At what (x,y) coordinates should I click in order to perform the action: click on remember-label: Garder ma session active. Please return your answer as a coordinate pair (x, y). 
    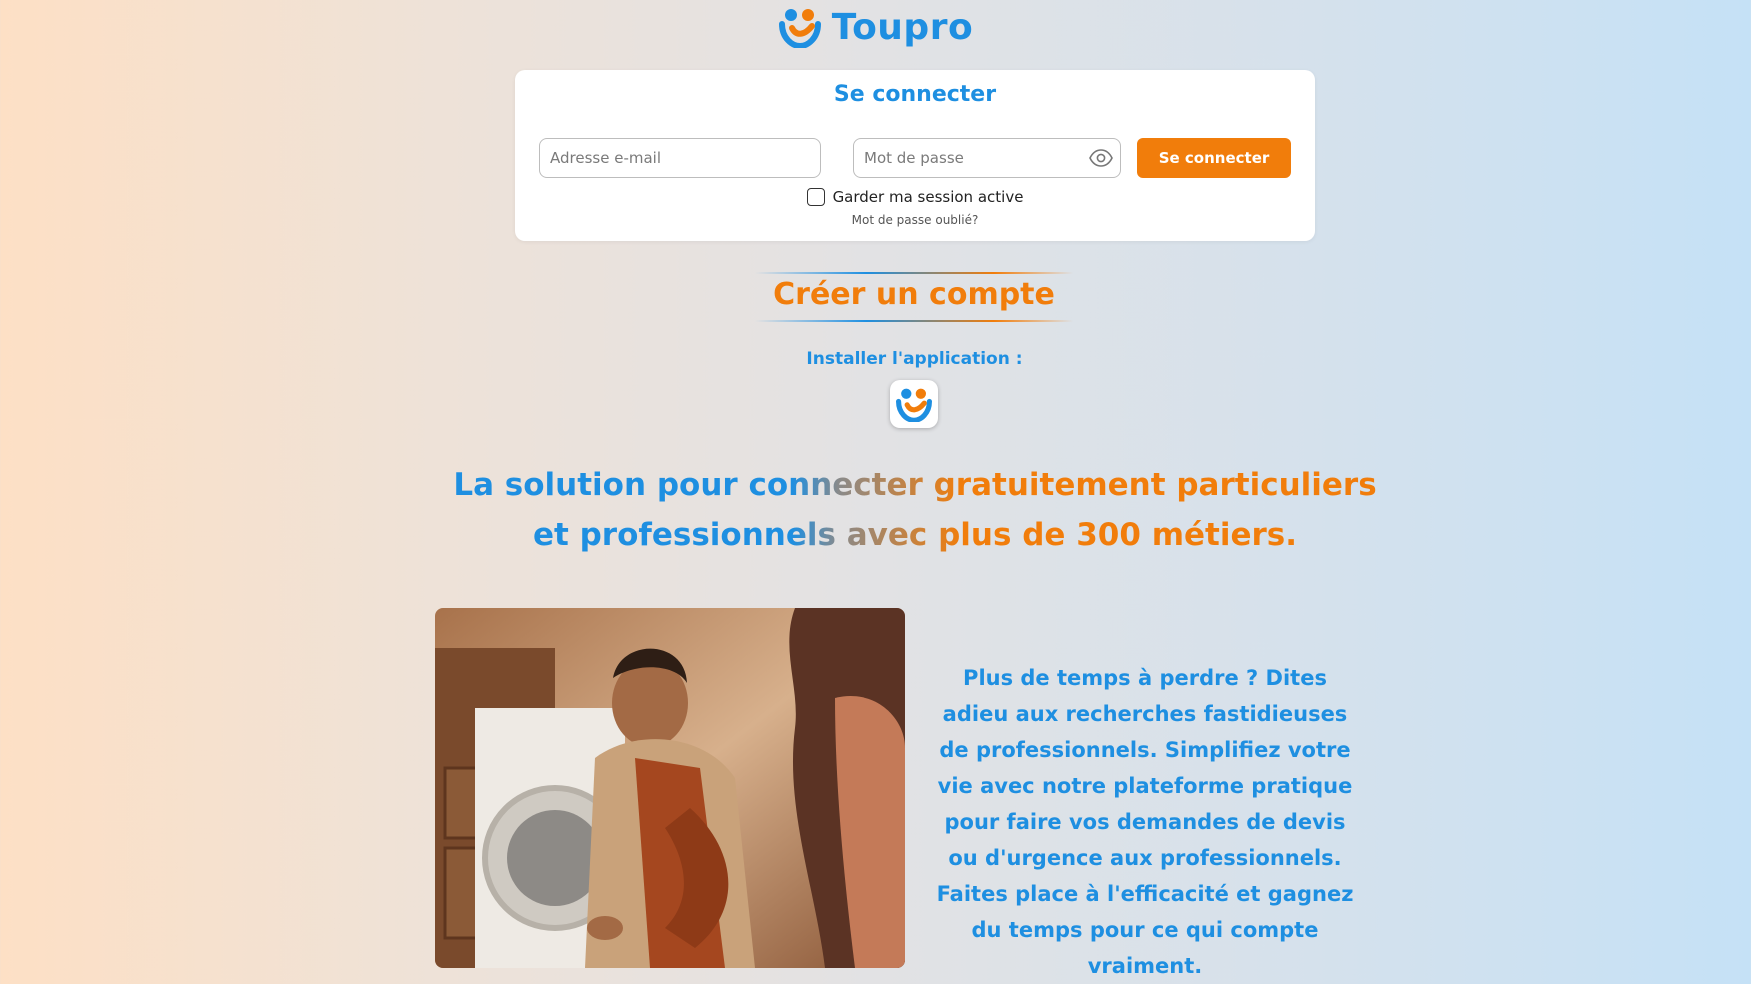
    Looking at the image, I should click on (928, 197).